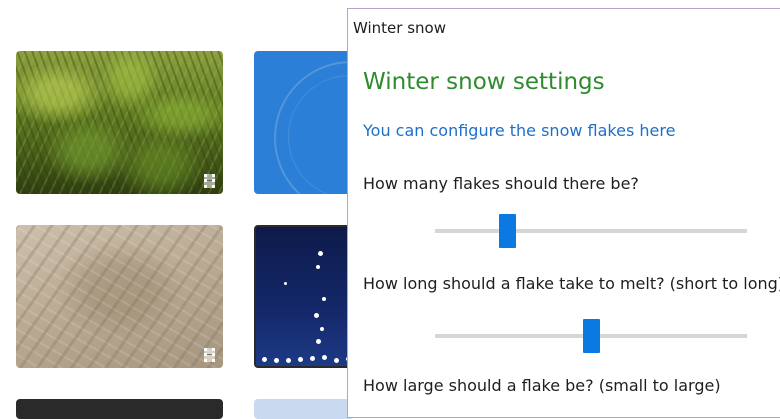  I want to click on melt-time-slider, so click(591, 336).